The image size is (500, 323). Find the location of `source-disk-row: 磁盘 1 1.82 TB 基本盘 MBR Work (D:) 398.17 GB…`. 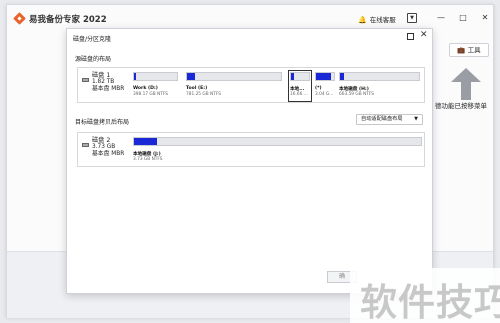

source-disk-row: 磁盘 1 1.82 TB 基本盘 MBR Work (D:) 398.17 GB… is located at coordinates (251, 85).